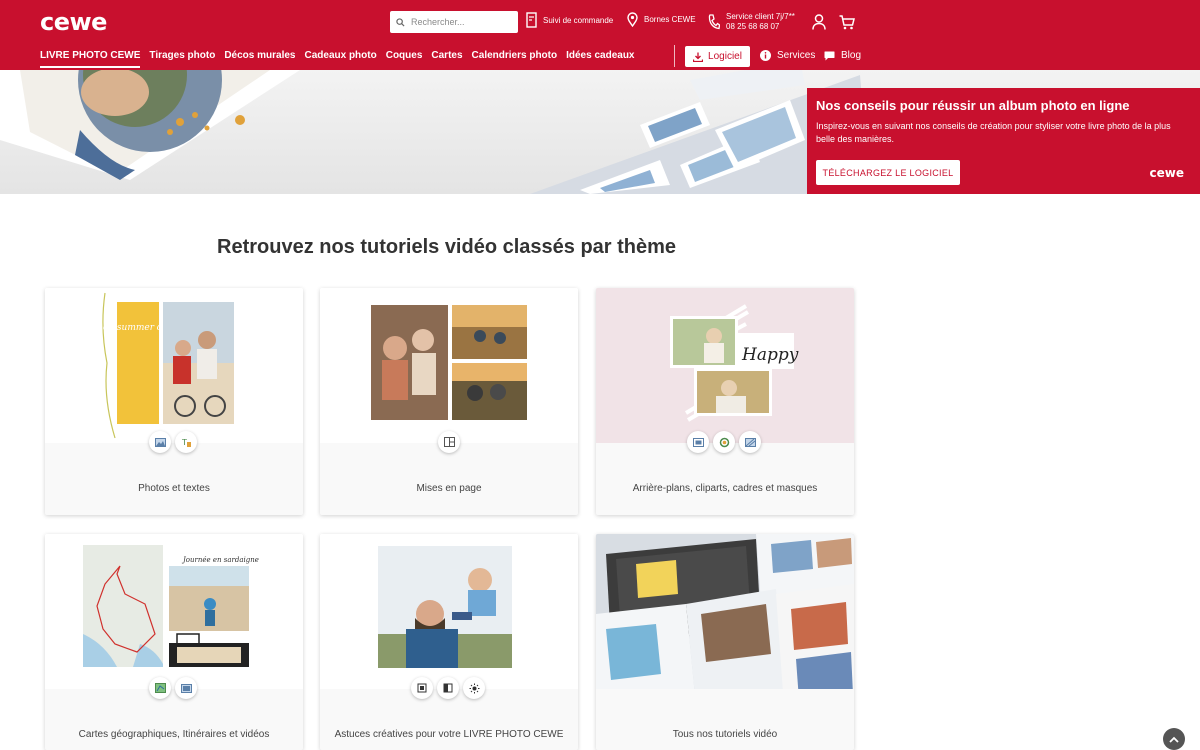 The height and width of the screenshot is (750, 1200). I want to click on nav-cartes: Cartes, so click(446, 59).